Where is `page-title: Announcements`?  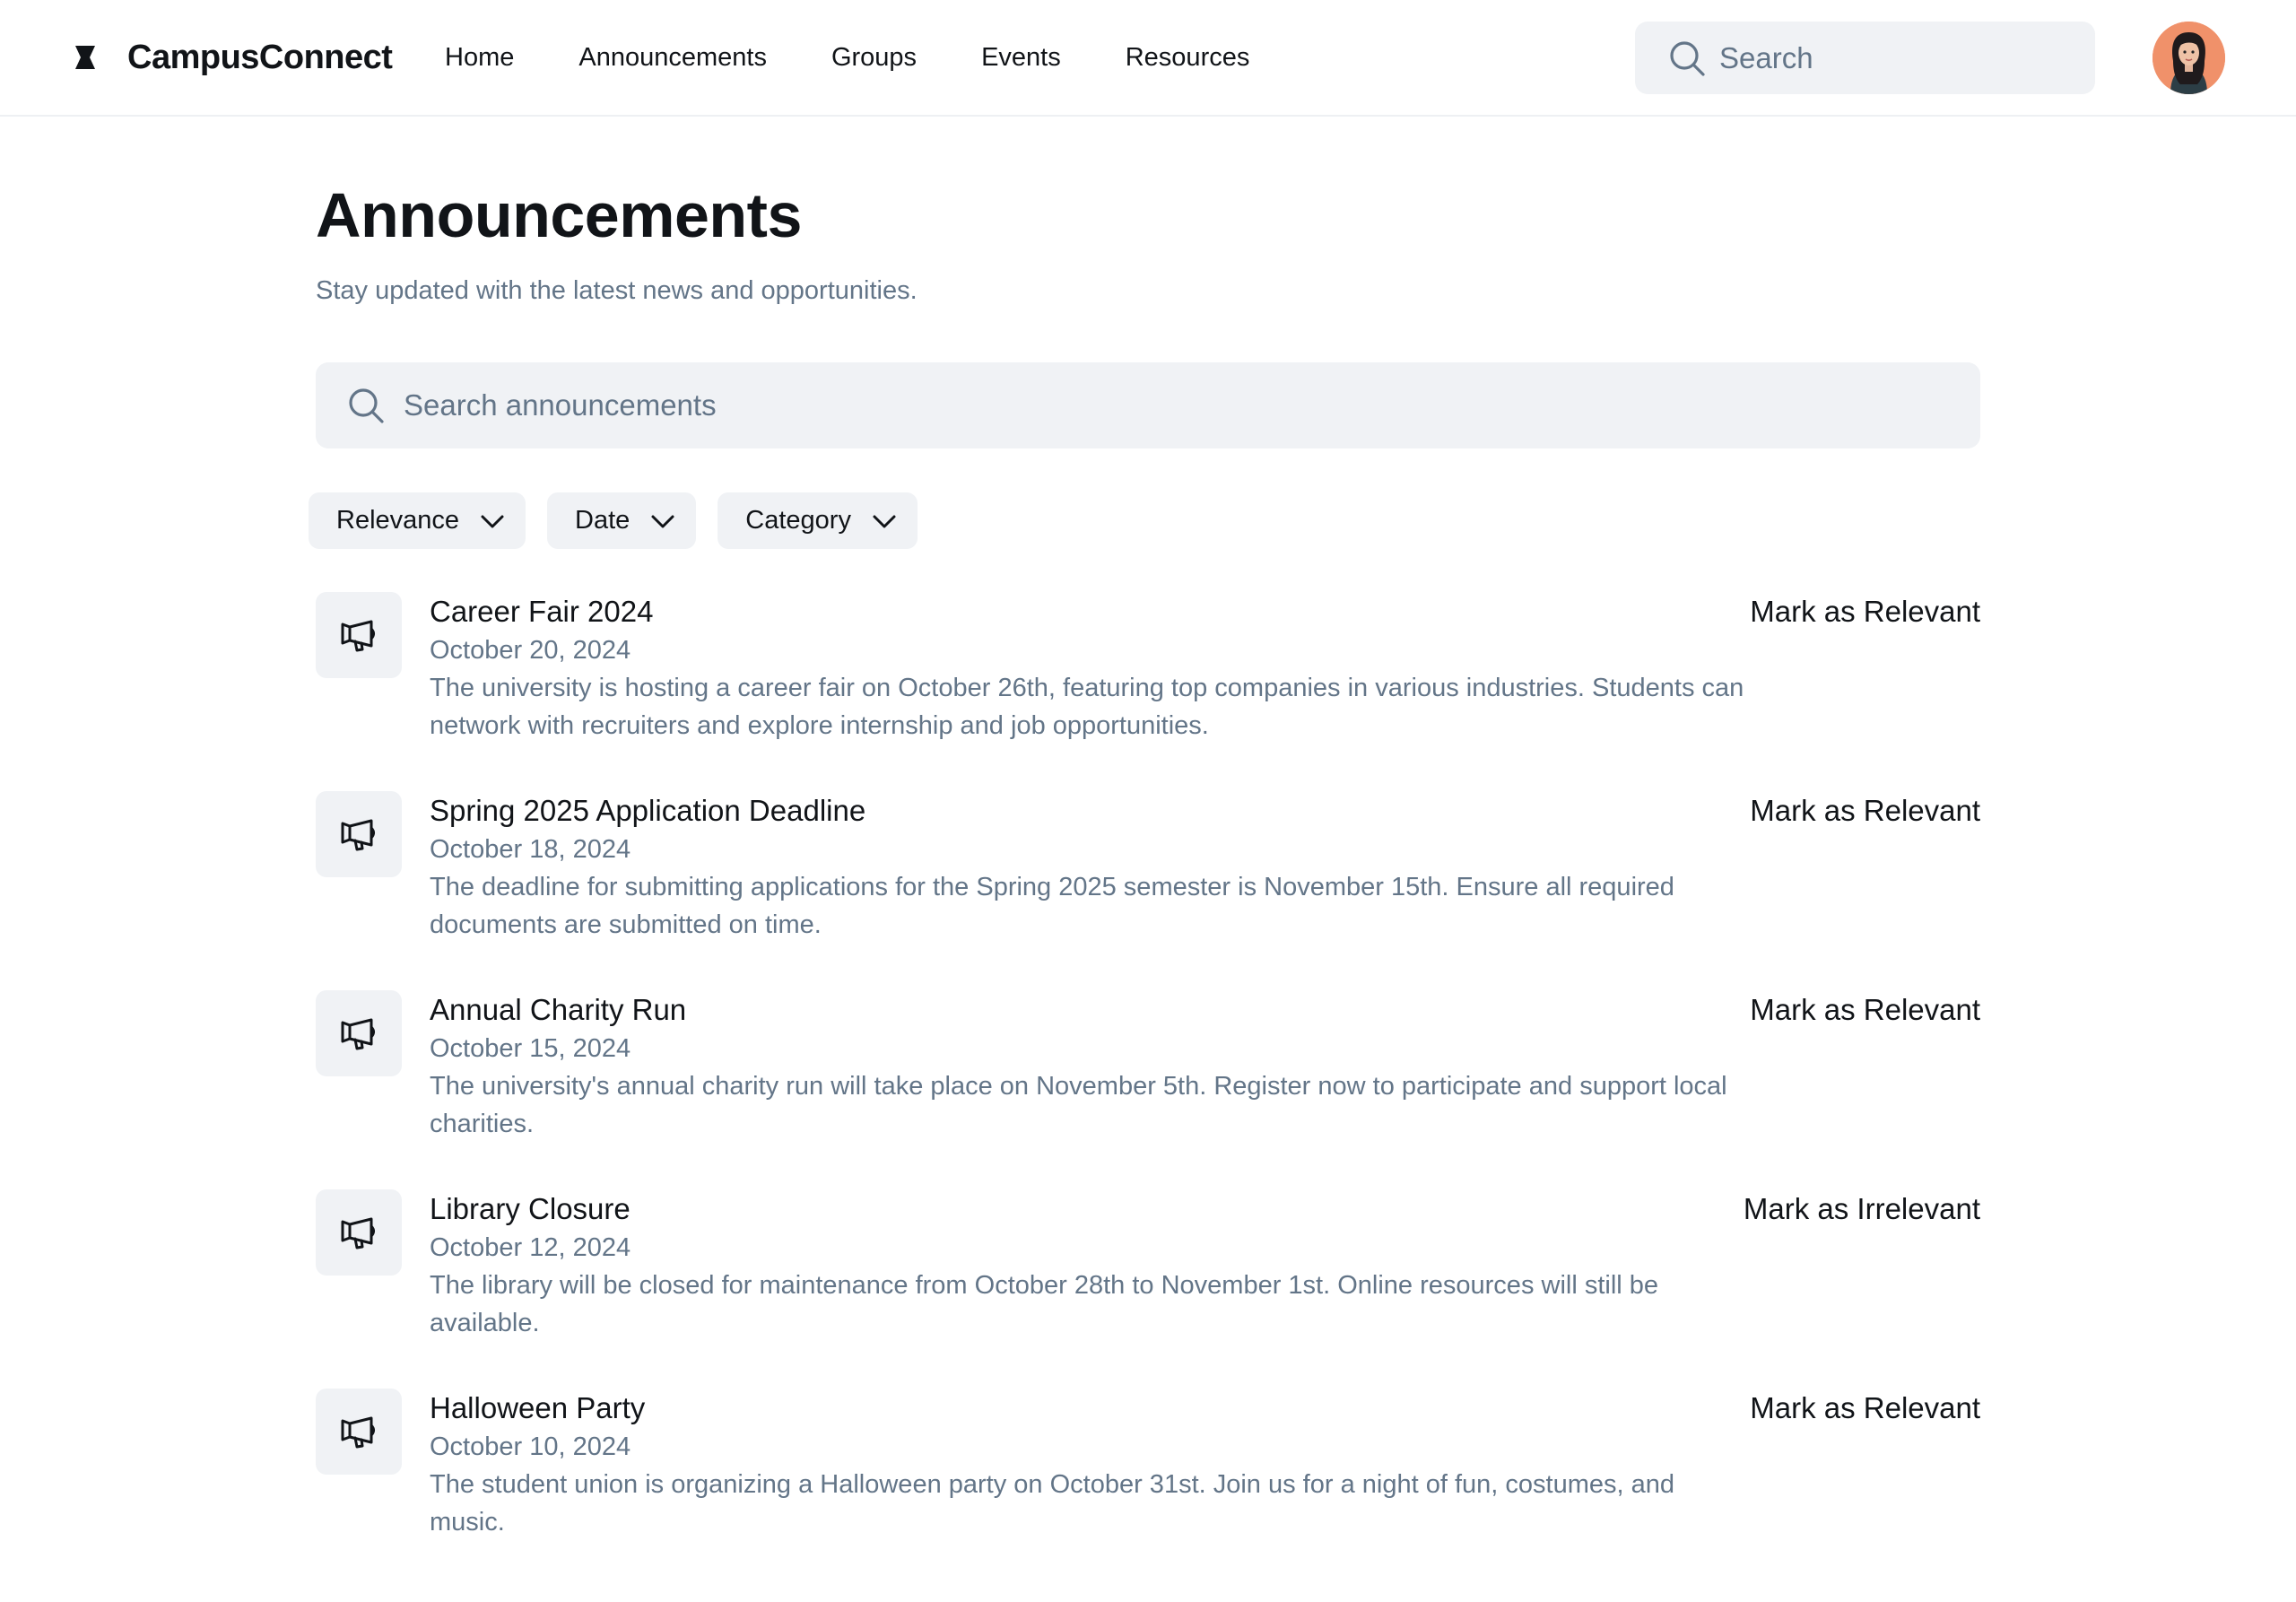
page-title: Announcements is located at coordinates (559, 215).